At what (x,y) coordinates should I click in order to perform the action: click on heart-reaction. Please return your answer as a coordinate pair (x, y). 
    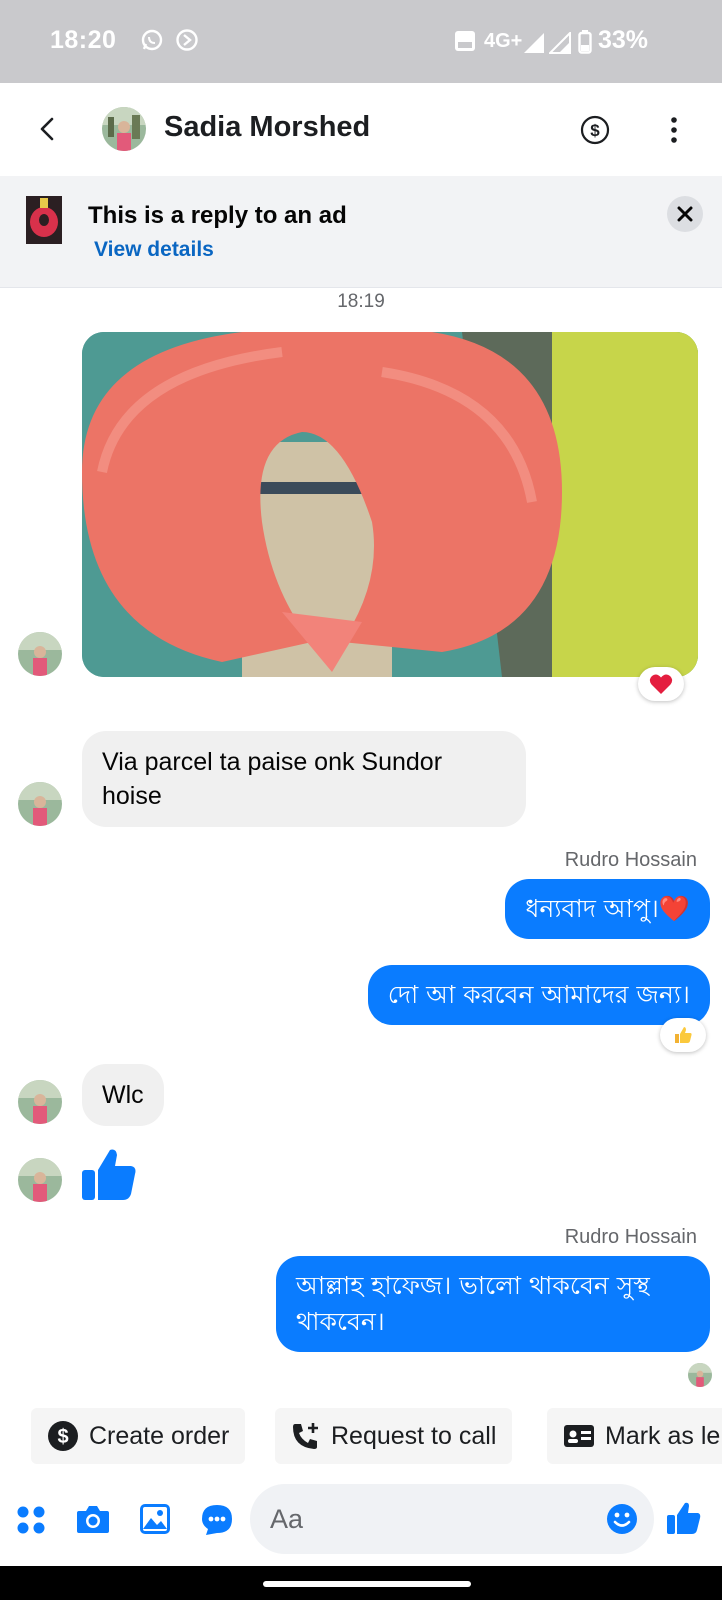
    Looking at the image, I should click on (661, 684).